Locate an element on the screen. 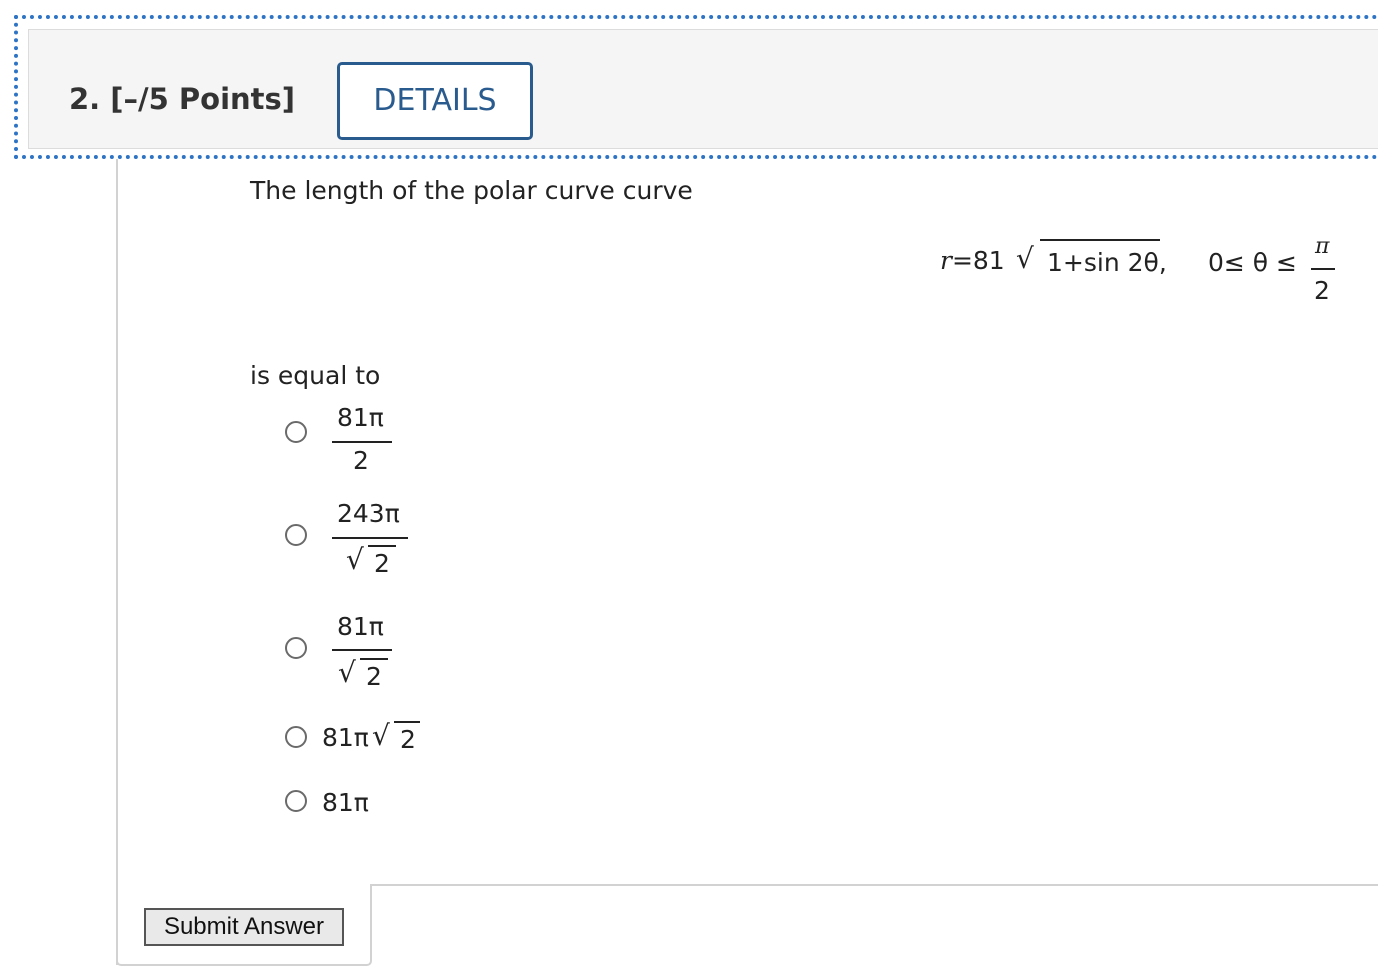 The width and height of the screenshot is (1378, 980). option-4-radicand: 2 is located at coordinates (408, 739).